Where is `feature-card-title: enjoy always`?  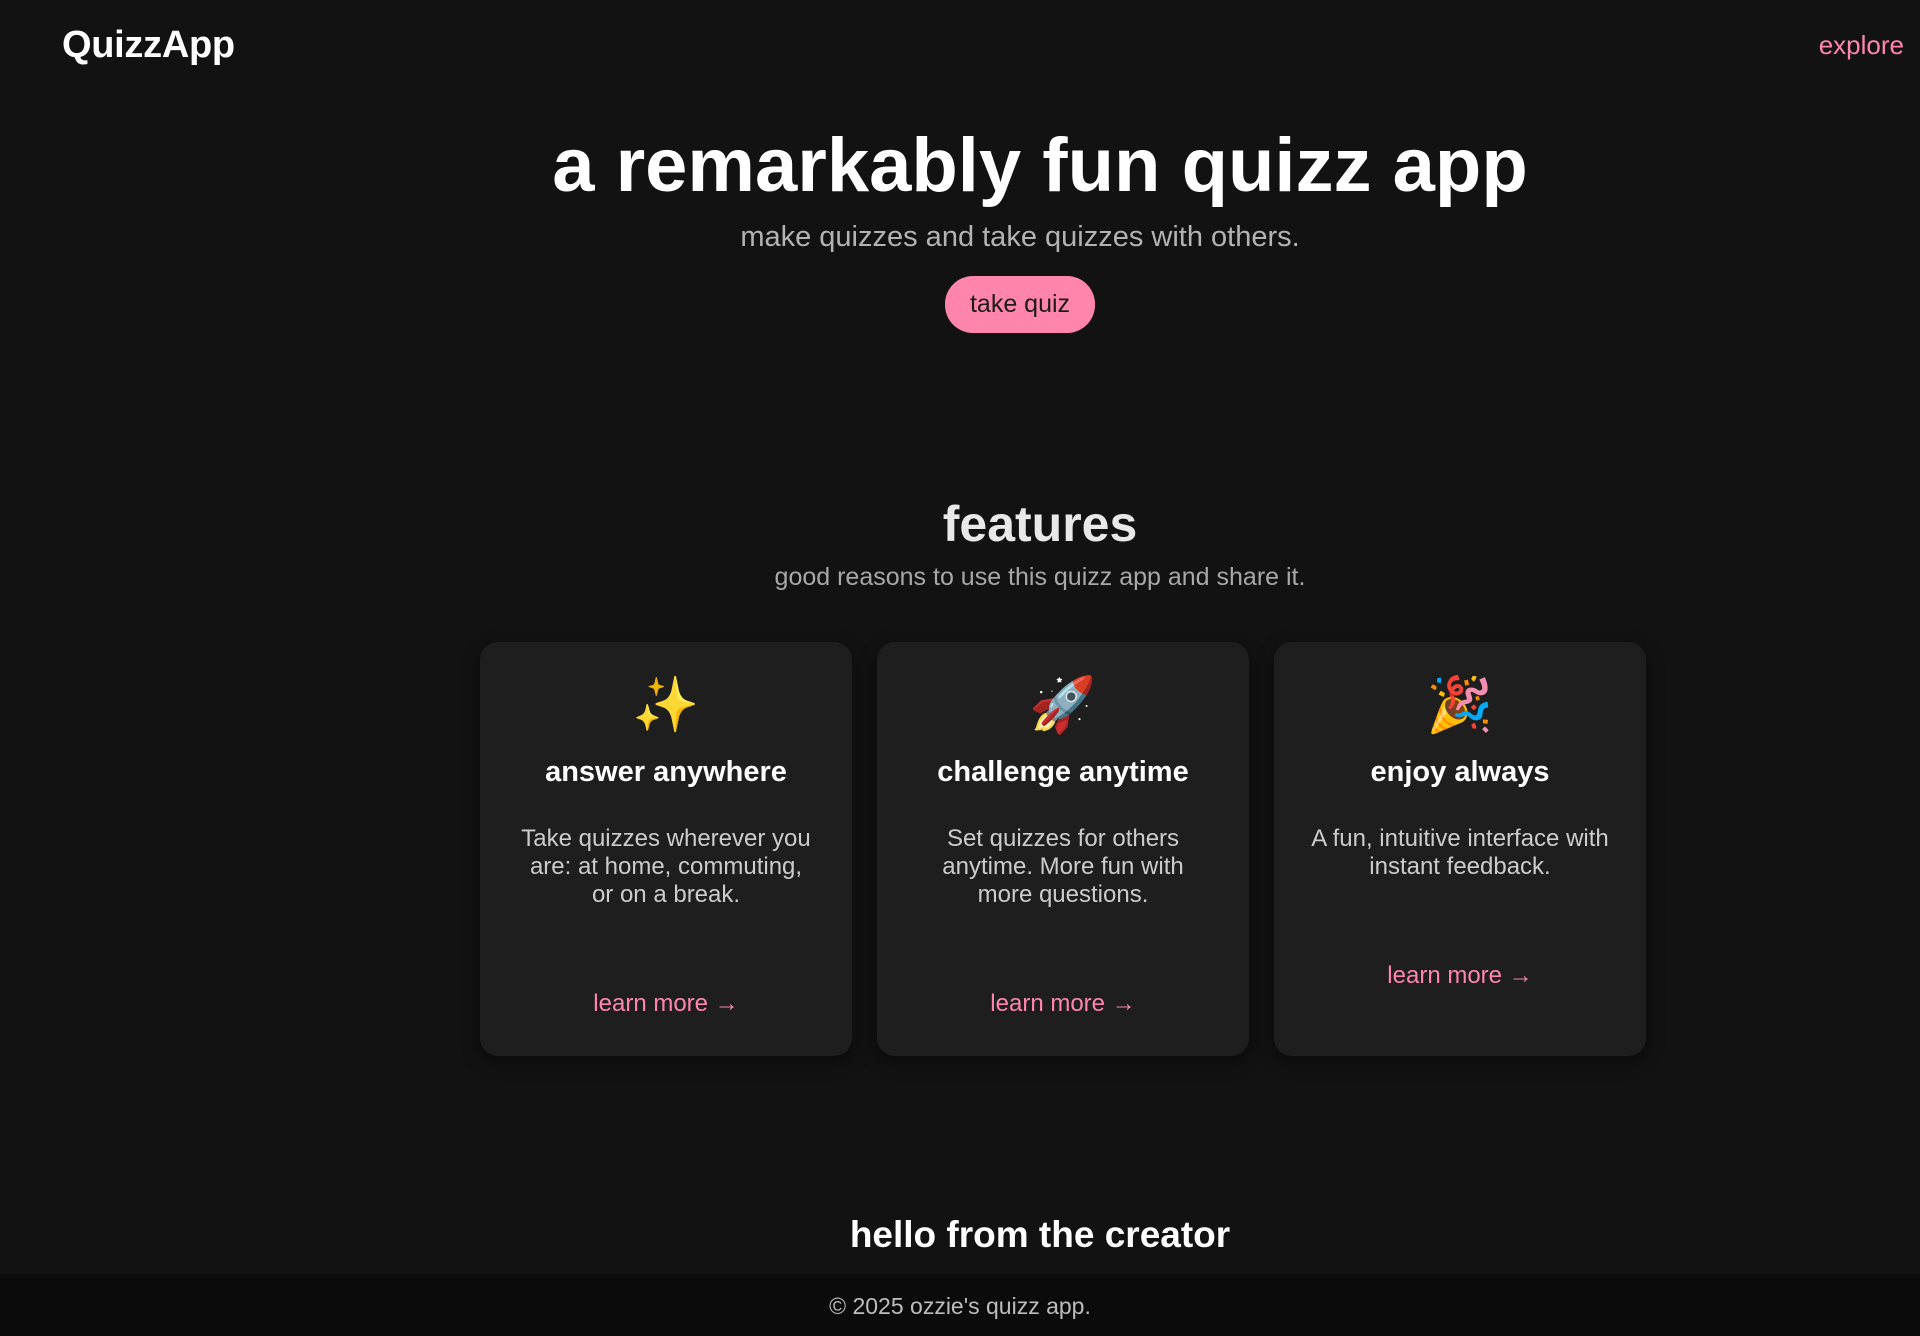
feature-card-title: enjoy always is located at coordinates (1460, 772).